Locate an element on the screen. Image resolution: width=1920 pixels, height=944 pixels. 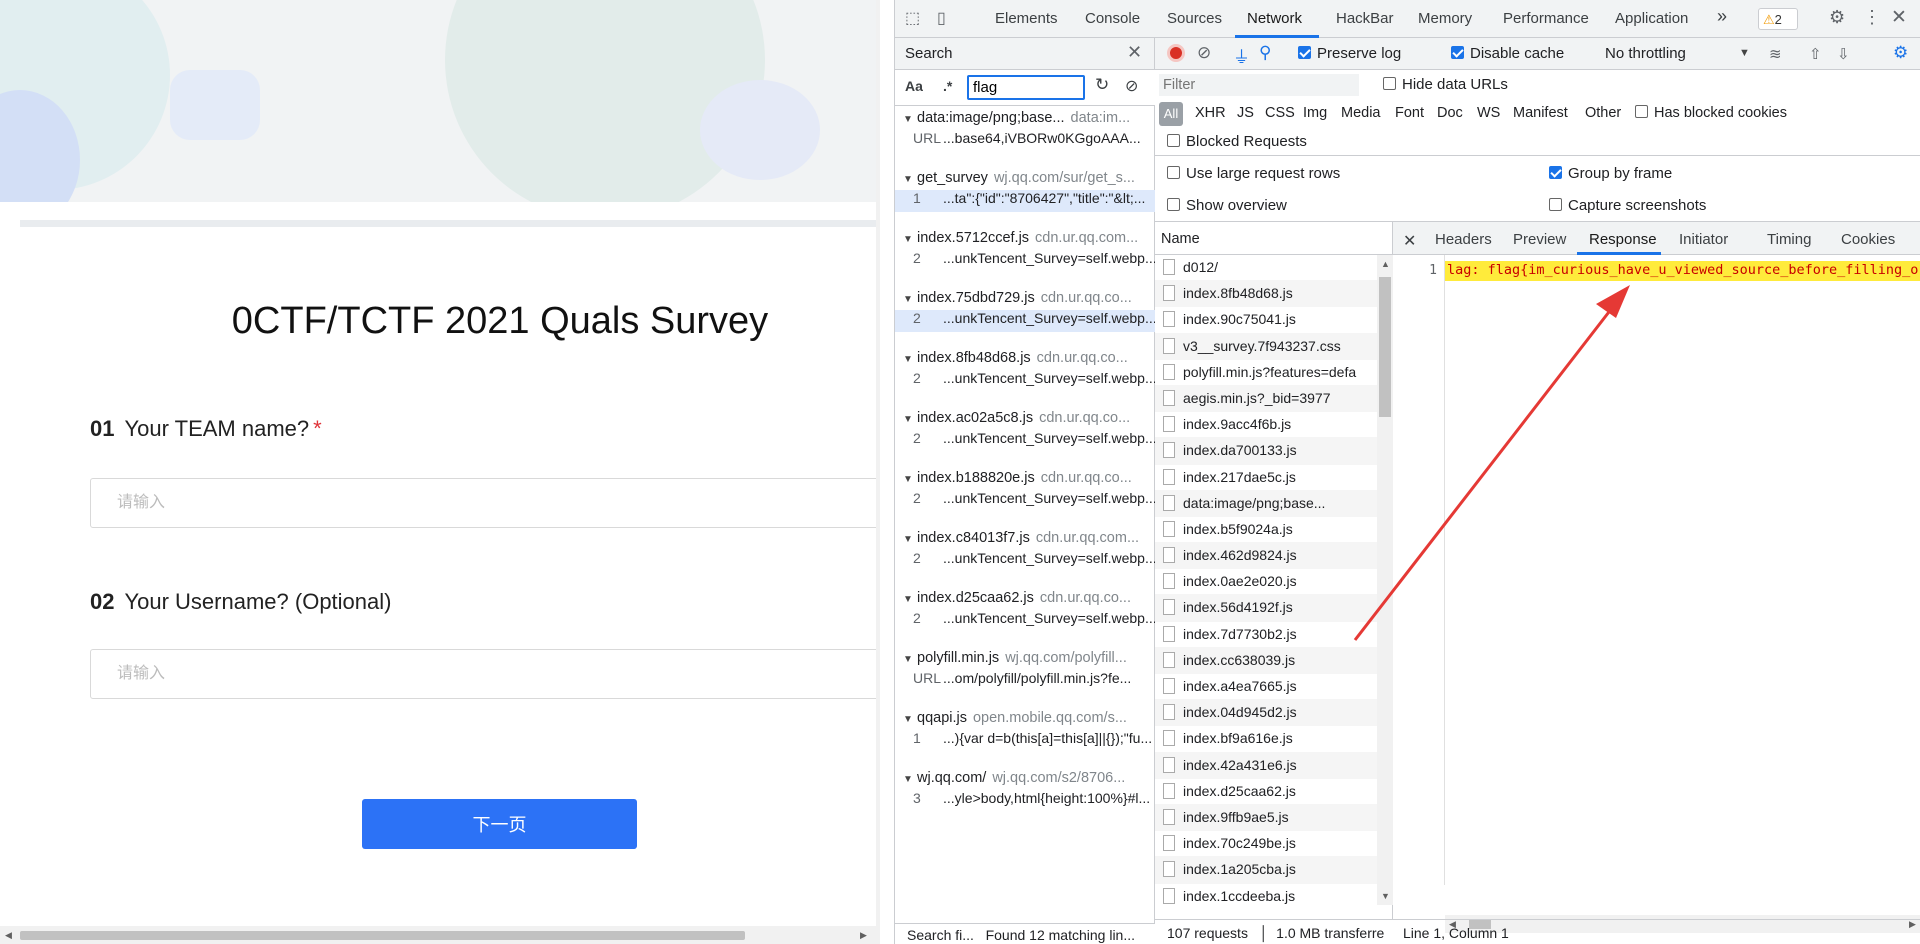
has-blocked-cookies-checkbox: Has blocked cookies is located at coordinates (1711, 113).